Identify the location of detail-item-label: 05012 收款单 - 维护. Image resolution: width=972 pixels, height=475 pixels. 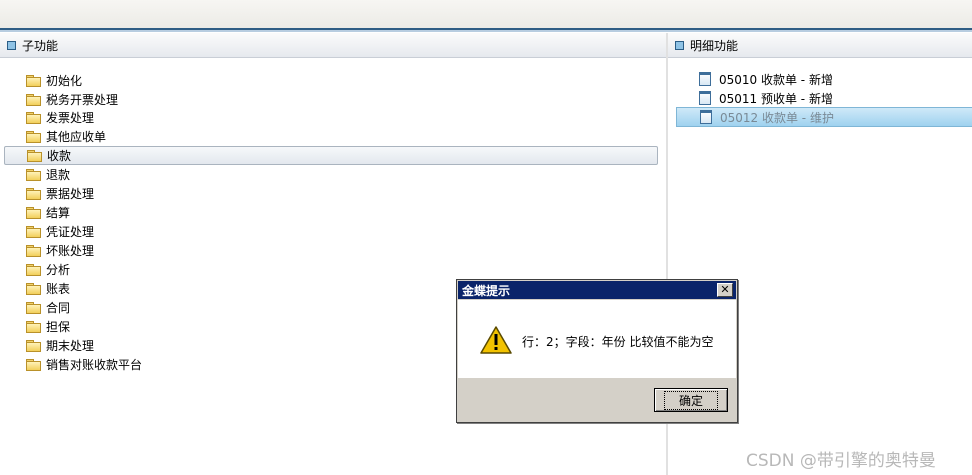
(777, 117).